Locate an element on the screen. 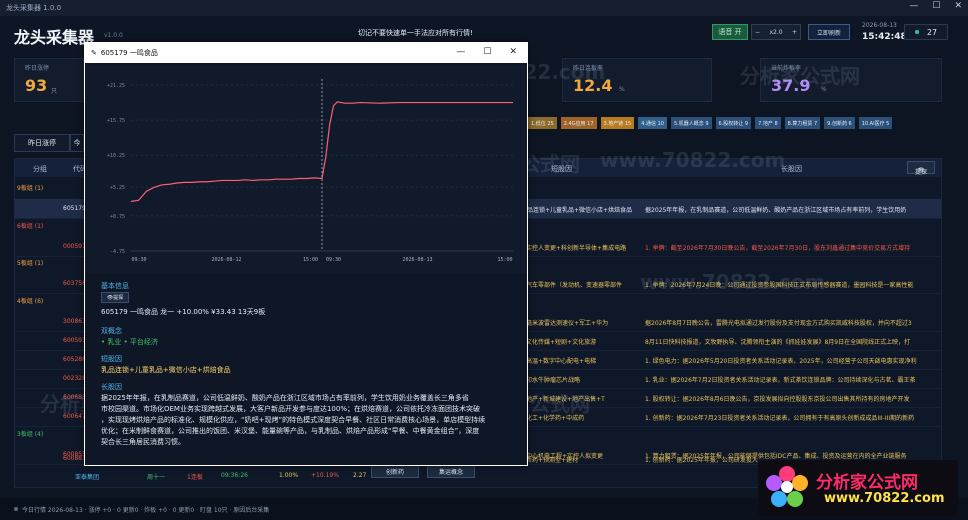 The height and width of the screenshot is (520, 968). concept-chip: 4.通信 10 is located at coordinates (652, 123).